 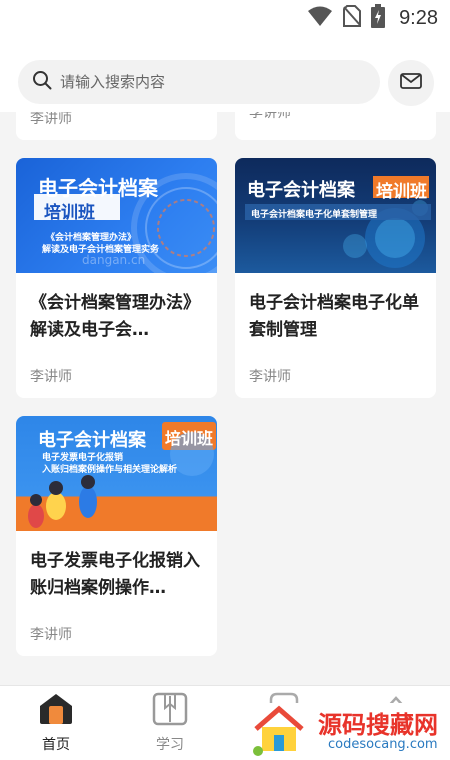 I want to click on watermark-title: 源码搜藏网, so click(x=378, y=725).